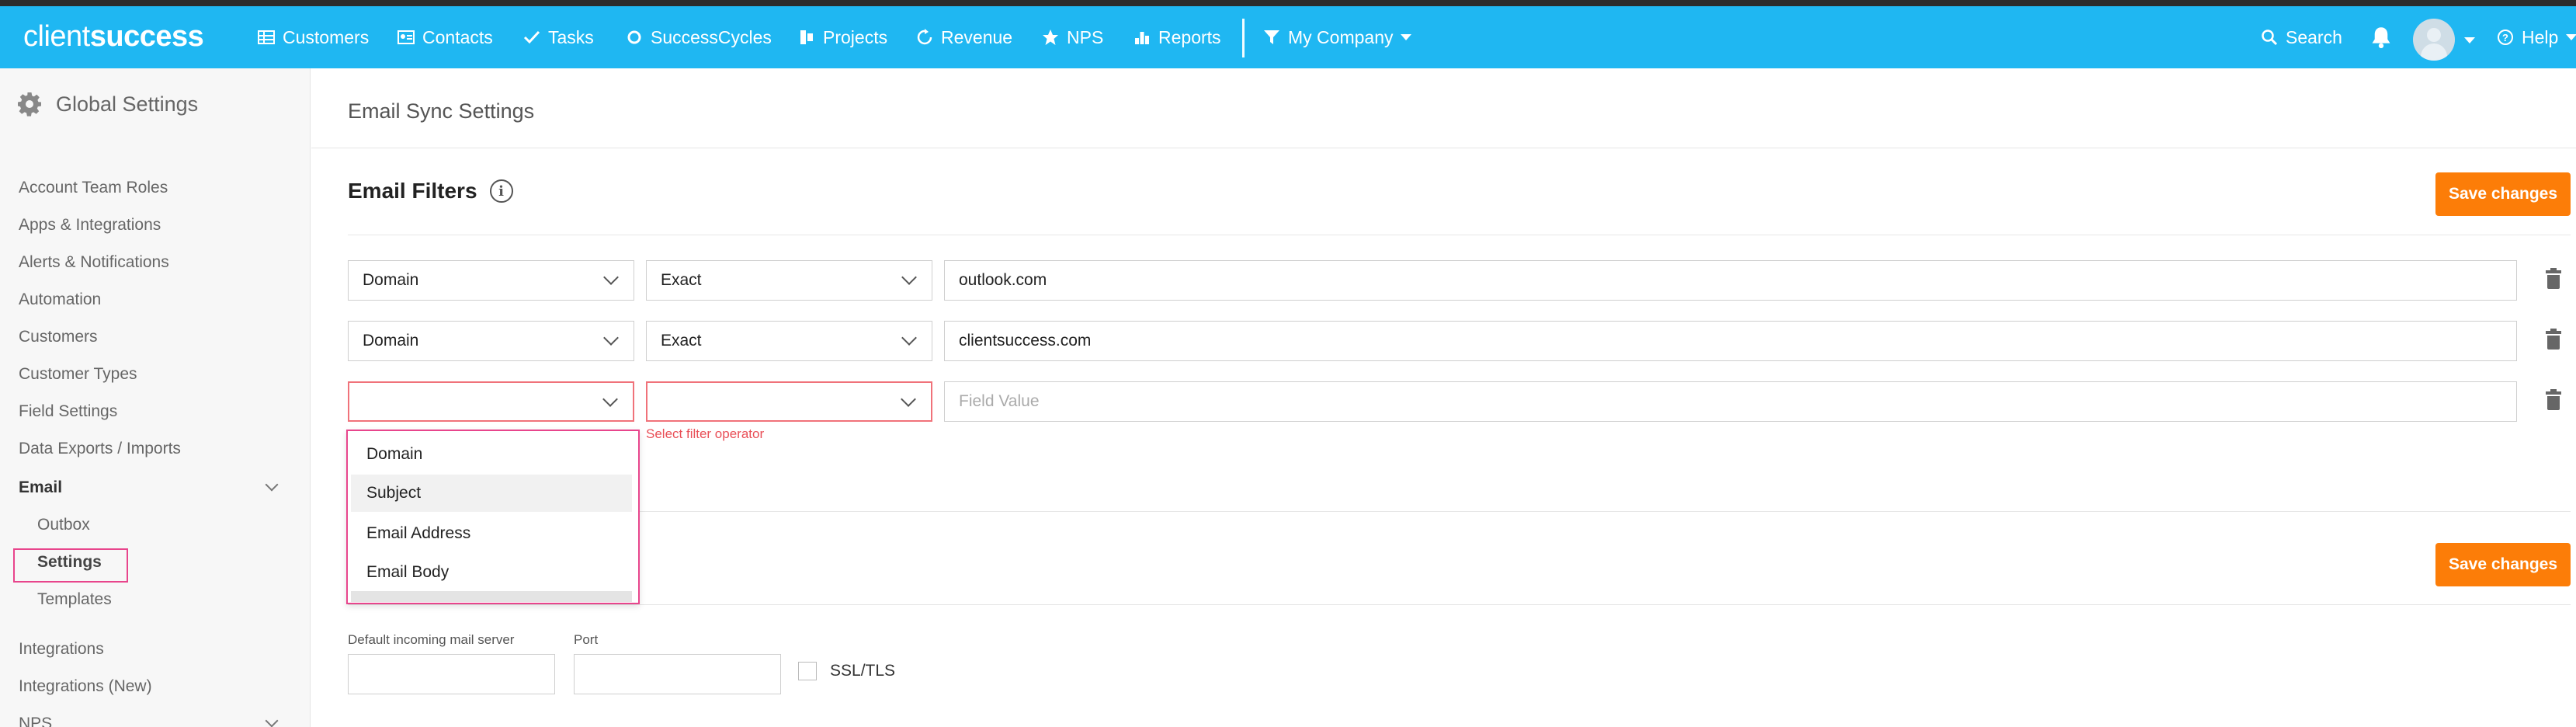 The width and height of the screenshot is (2576, 727). Describe the element at coordinates (1341, 36) in the screenshot. I see `company-filter-label: My Company` at that location.